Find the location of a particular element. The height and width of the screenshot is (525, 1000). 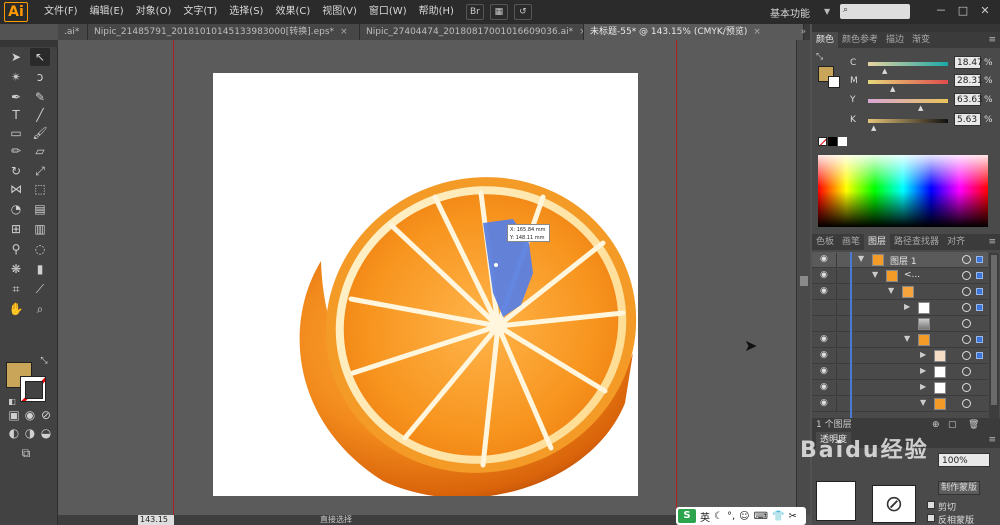

rotate-tool-icon: ↻ is located at coordinates (16, 171).